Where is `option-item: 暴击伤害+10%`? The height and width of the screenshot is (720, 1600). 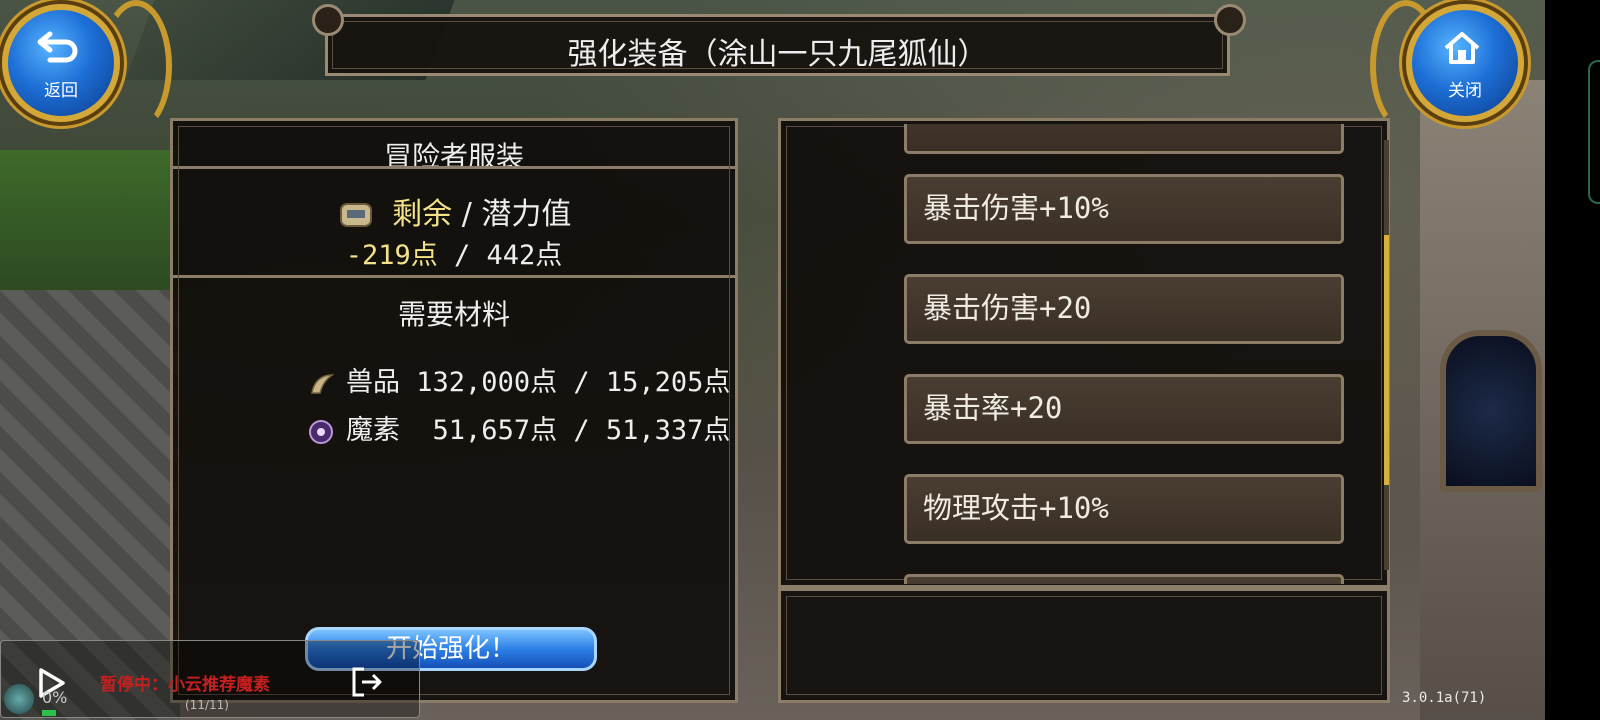
option-item: 暴击伤害+10% is located at coordinates (1124, 209).